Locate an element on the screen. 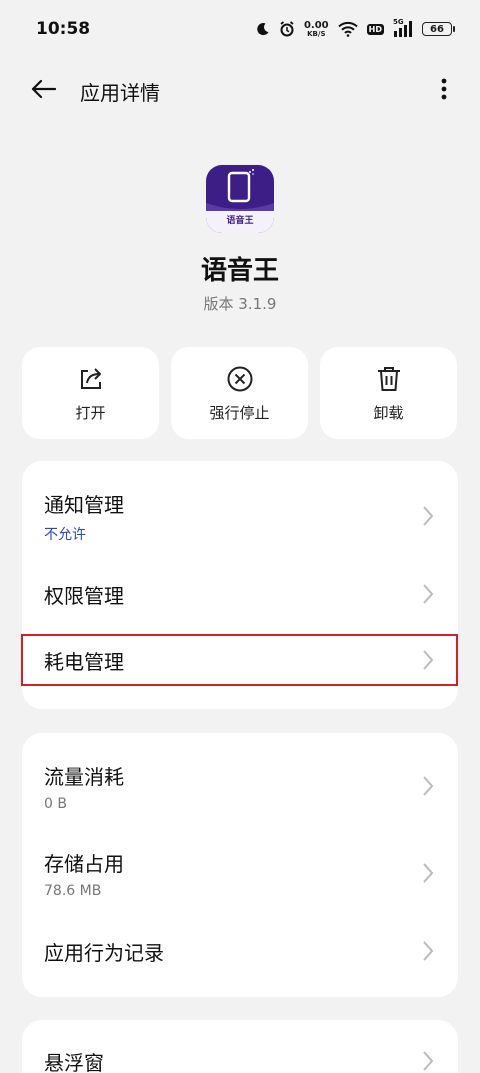  power-management-row: 耗电管理 is located at coordinates (239, 660).